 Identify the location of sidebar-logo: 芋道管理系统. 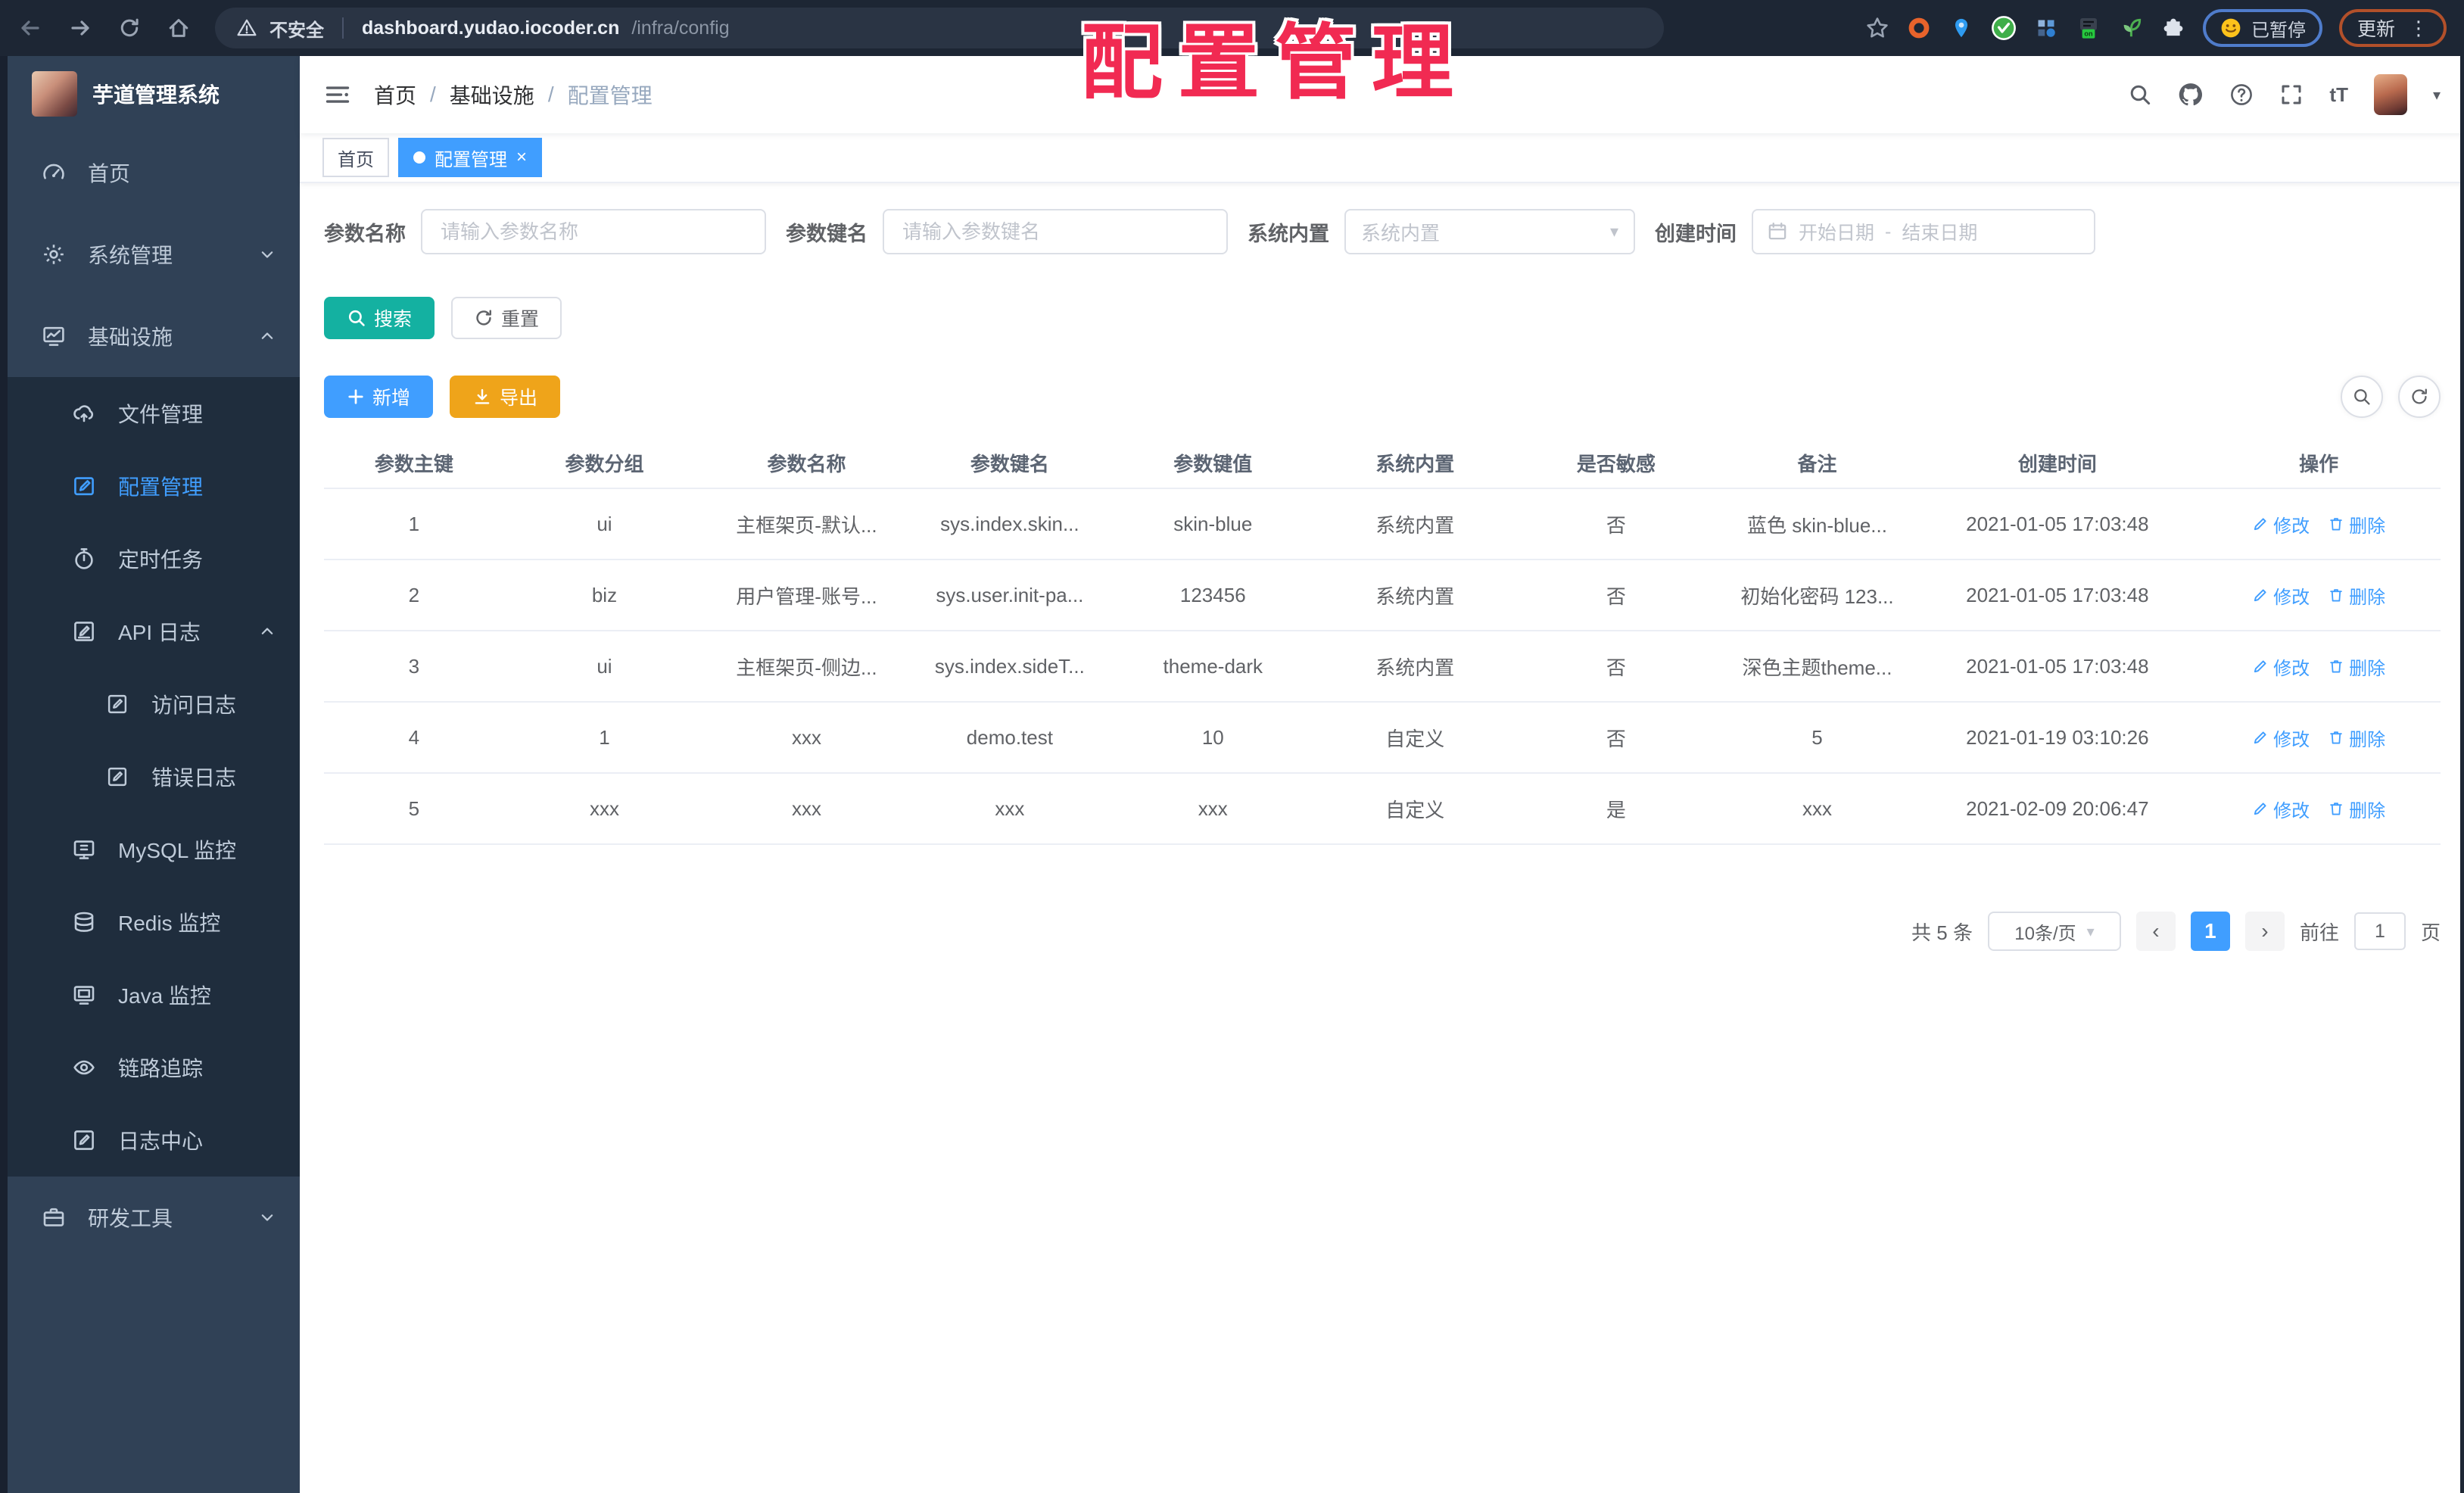
(154, 94).